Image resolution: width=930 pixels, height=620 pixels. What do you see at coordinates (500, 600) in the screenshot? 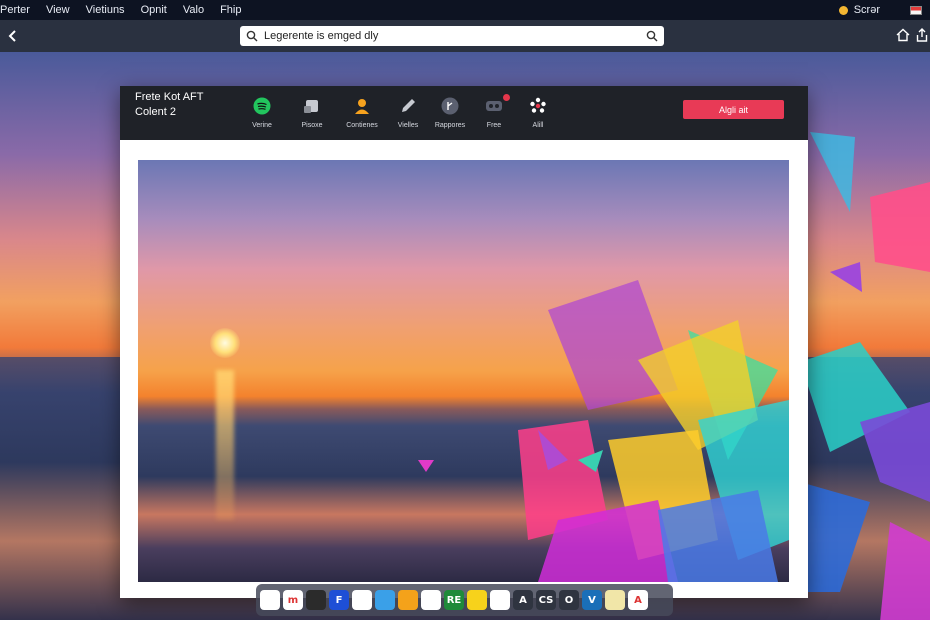
I see `dock-chrome-2-icon` at bounding box center [500, 600].